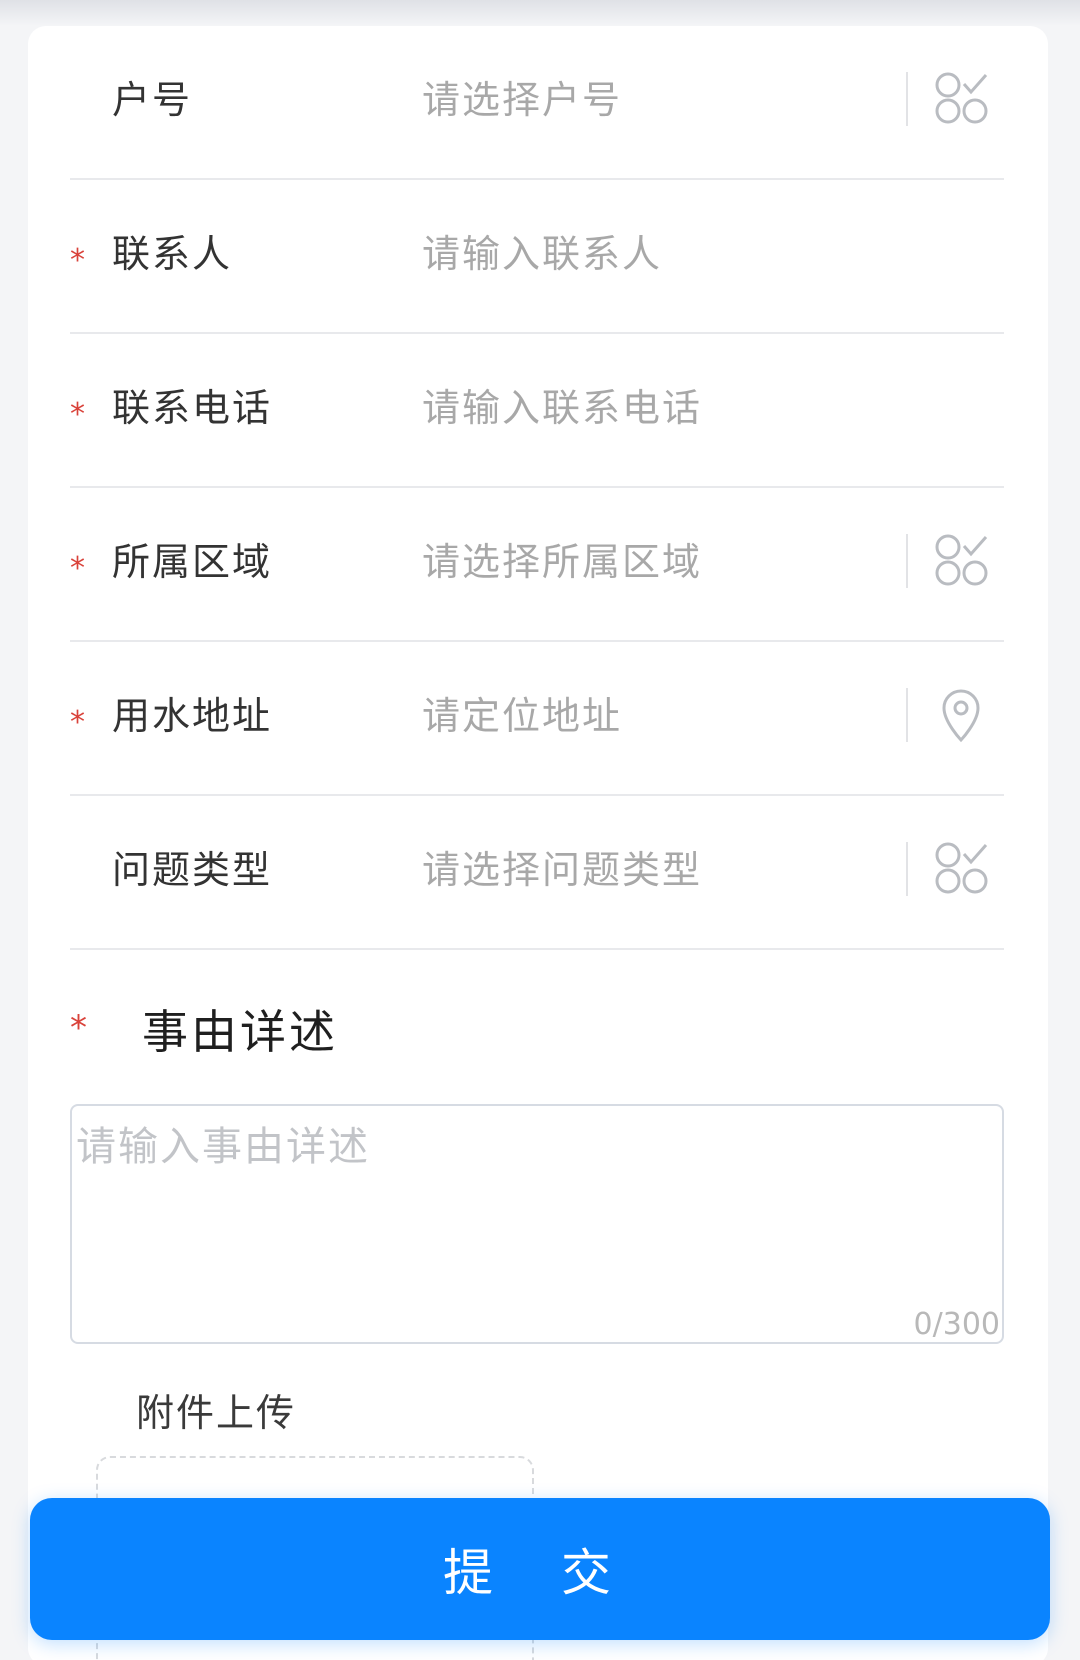 Image resolution: width=1080 pixels, height=1660 pixels. Describe the element at coordinates (152, 100) in the screenshot. I see `field-label: 户号` at that location.